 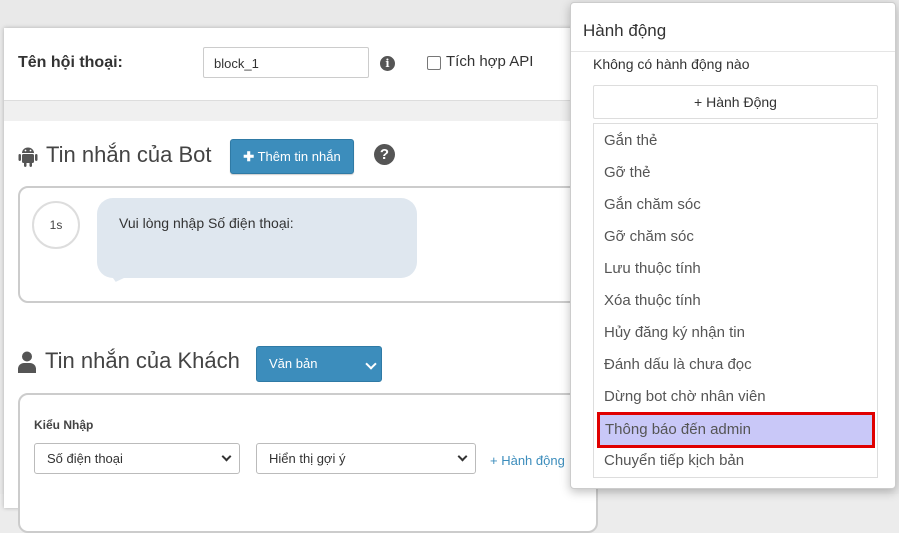 I want to click on action-option-go-cham-soc: Gỡ chăm sóc, so click(x=735, y=237).